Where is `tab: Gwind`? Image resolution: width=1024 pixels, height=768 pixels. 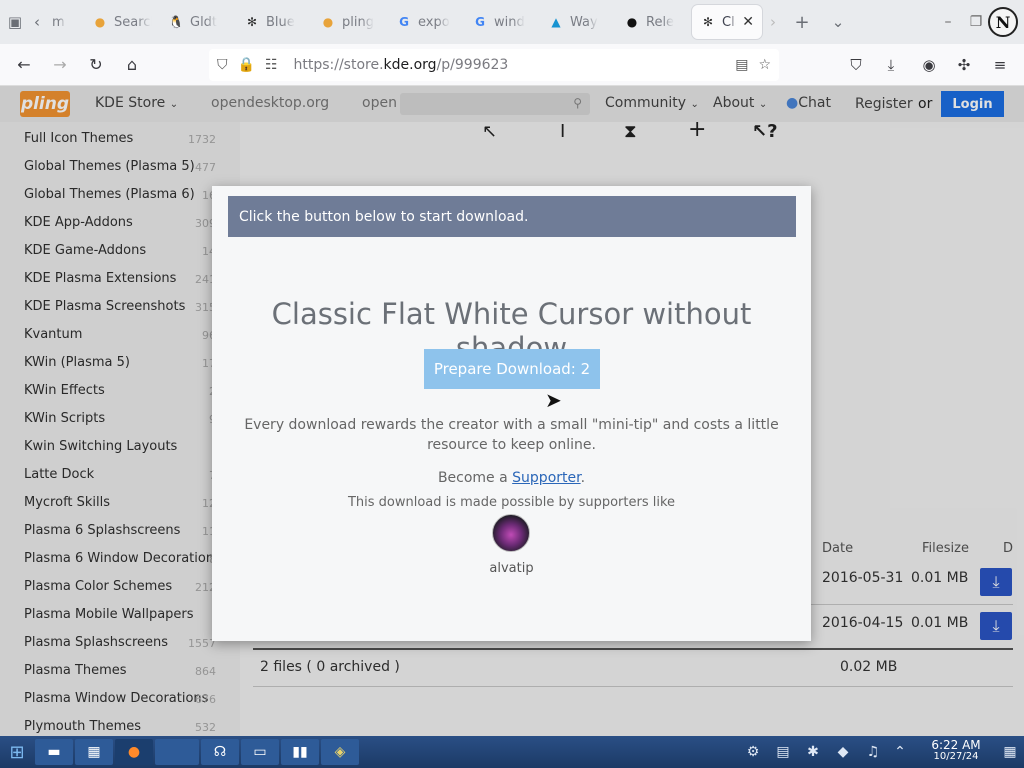 tab: Gwind is located at coordinates (502, 22).